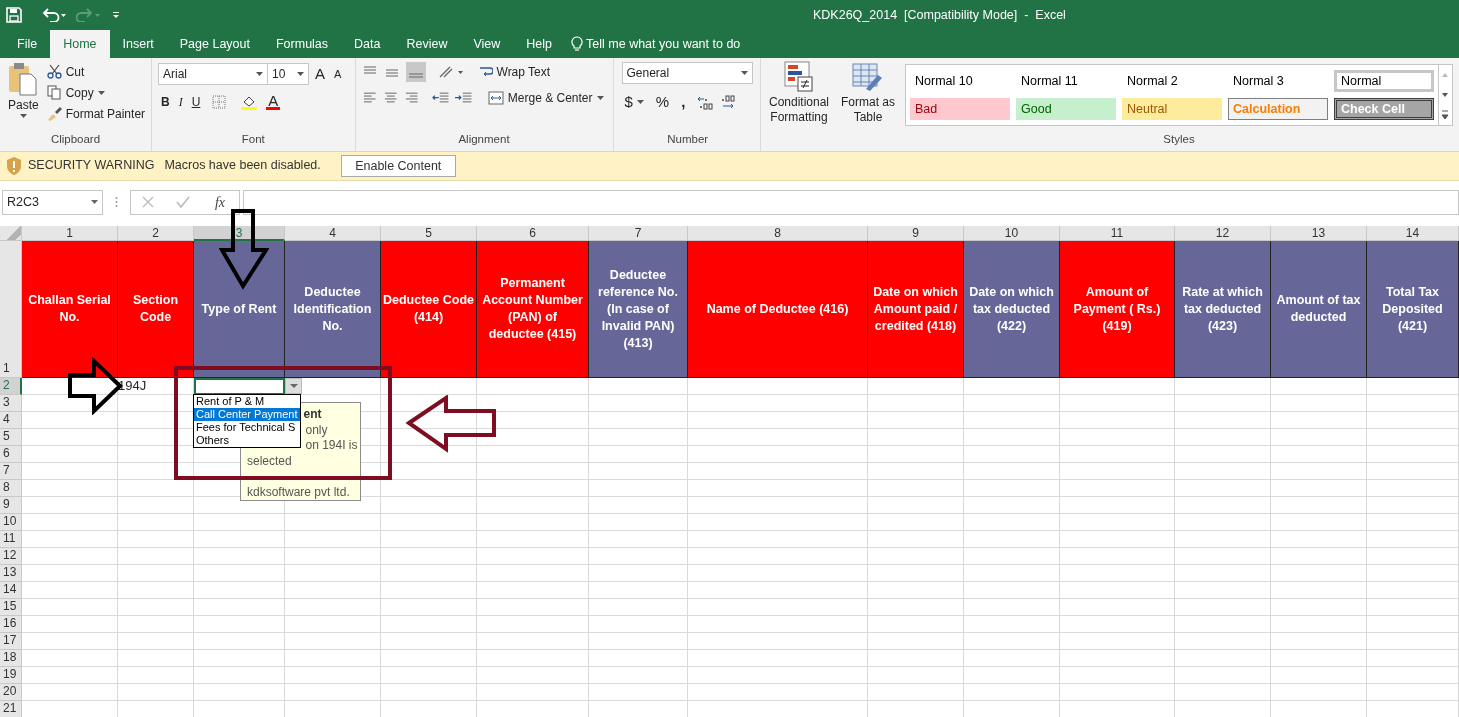  Describe the element at coordinates (778, 234) in the screenshot. I see `column-header: 8` at that location.